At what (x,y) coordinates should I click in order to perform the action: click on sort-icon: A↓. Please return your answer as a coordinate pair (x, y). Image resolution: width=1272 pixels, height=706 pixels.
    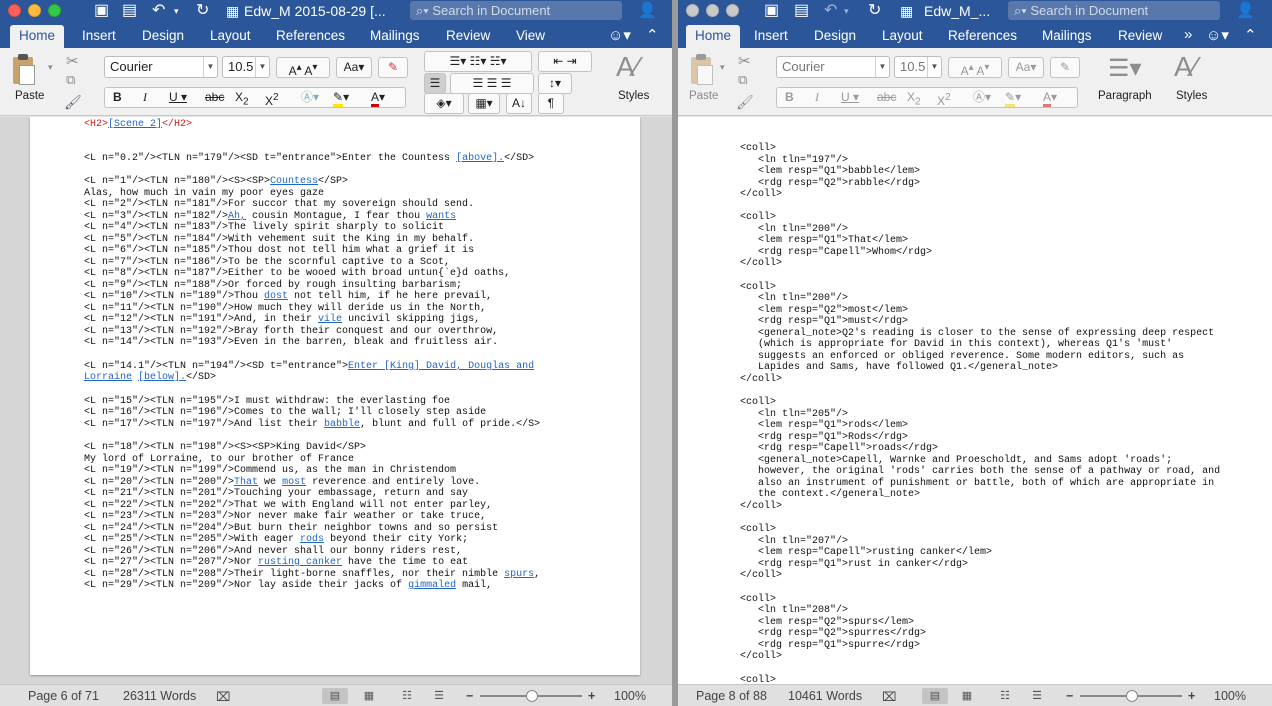
    Looking at the image, I should click on (519, 103).